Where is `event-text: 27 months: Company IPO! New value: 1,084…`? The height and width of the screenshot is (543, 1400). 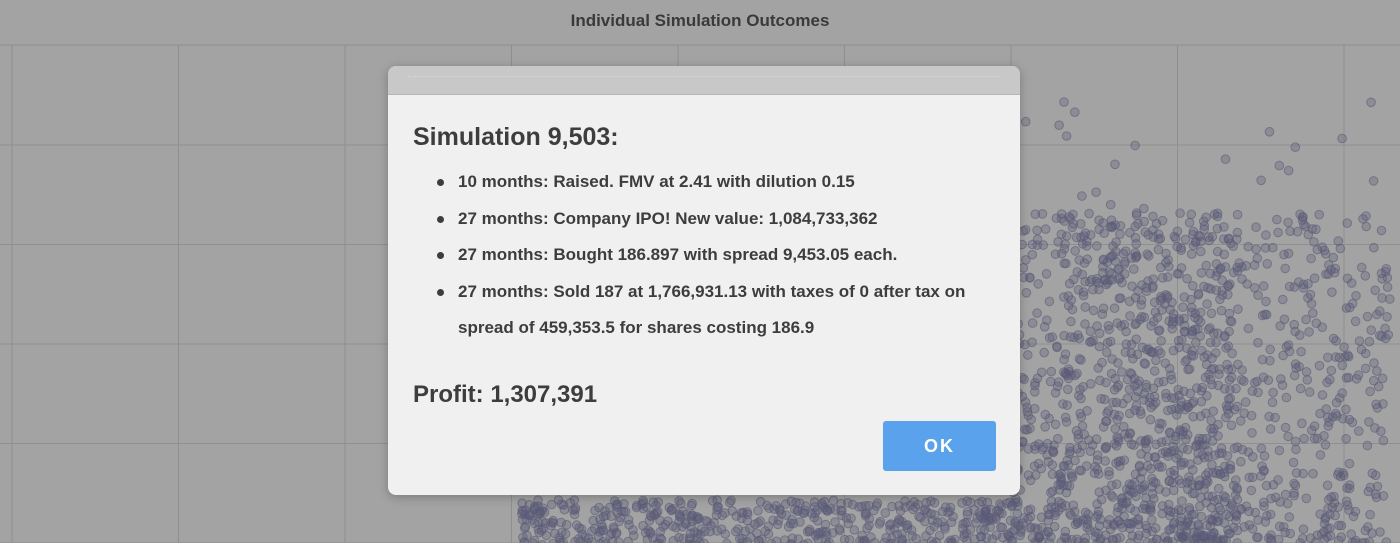
event-text: 27 months: Company IPO! New value: 1,084… is located at coordinates (668, 218).